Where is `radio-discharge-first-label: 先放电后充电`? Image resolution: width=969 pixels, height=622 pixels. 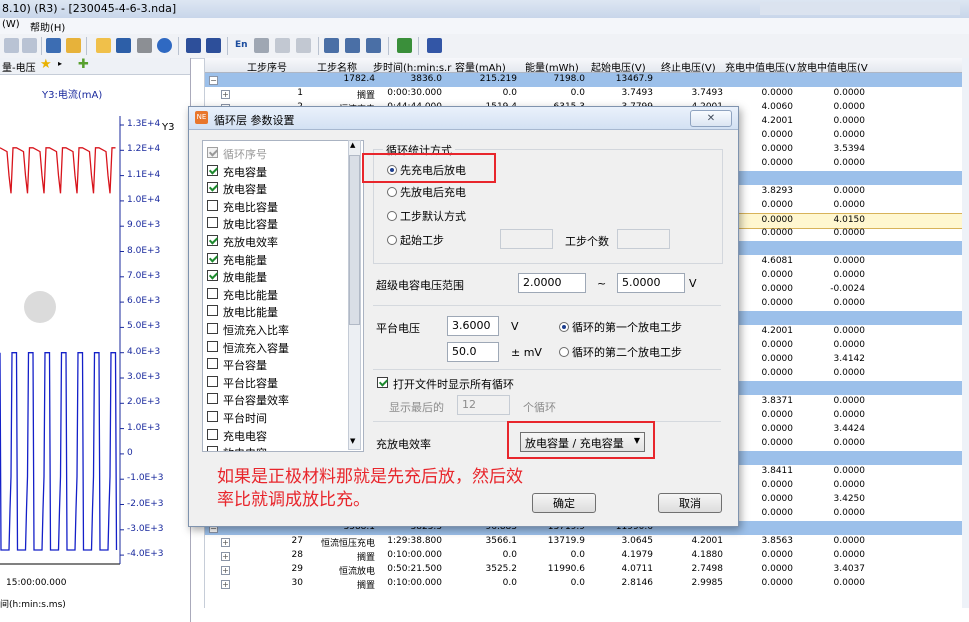 radio-discharge-first-label: 先放电后充电 is located at coordinates (433, 192).